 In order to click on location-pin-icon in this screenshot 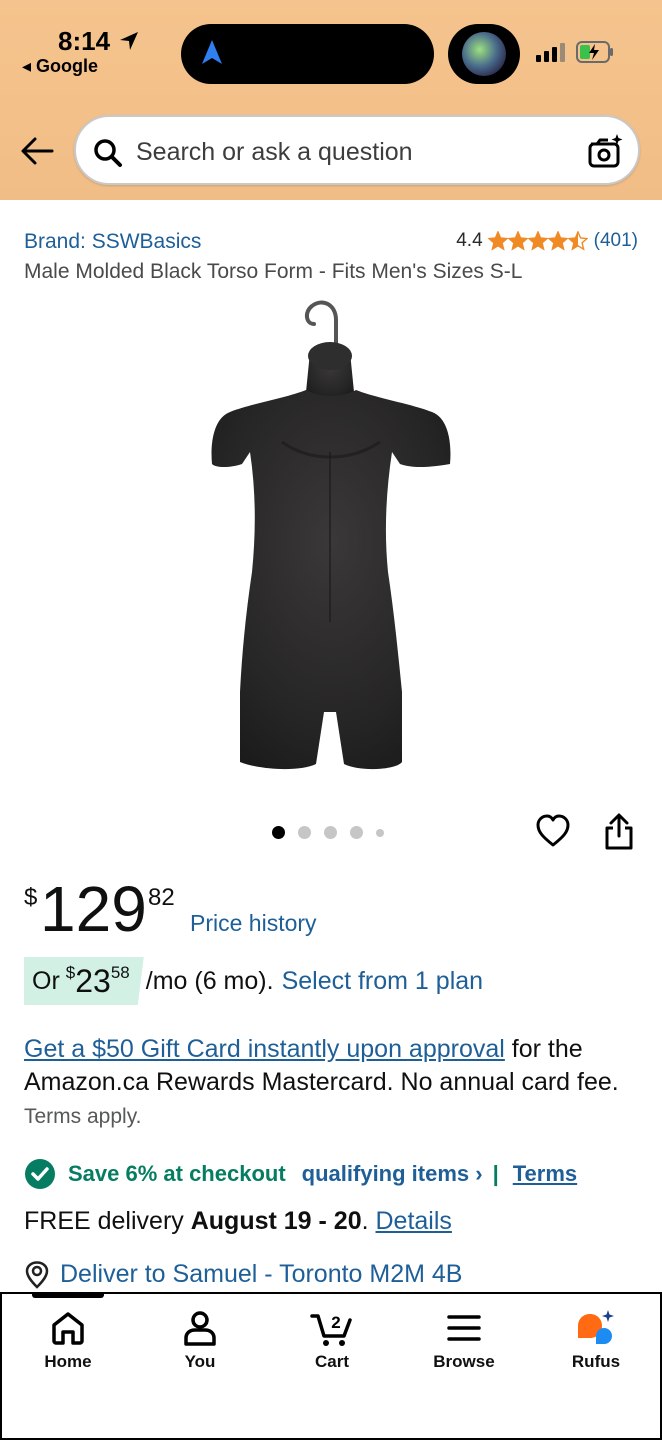, I will do `click(37, 1274)`.